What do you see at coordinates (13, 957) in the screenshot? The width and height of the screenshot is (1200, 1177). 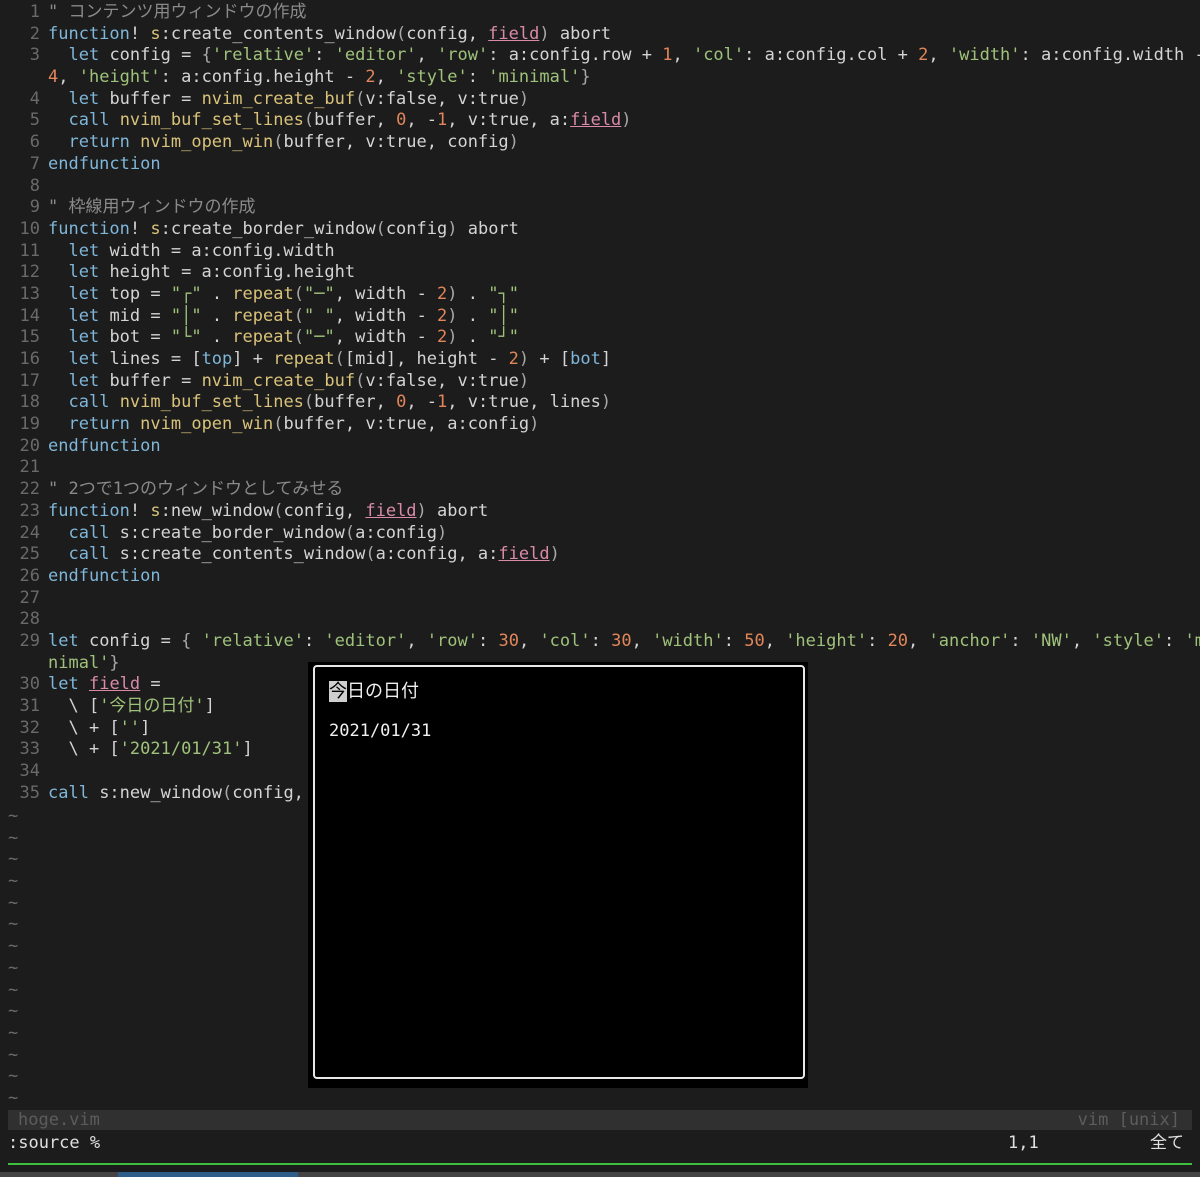 I see `empty-line-markers: ~ ~ ~ ~ ~ ~ ~ ~ ~ ~ ~ ~ ~ ~` at bounding box center [13, 957].